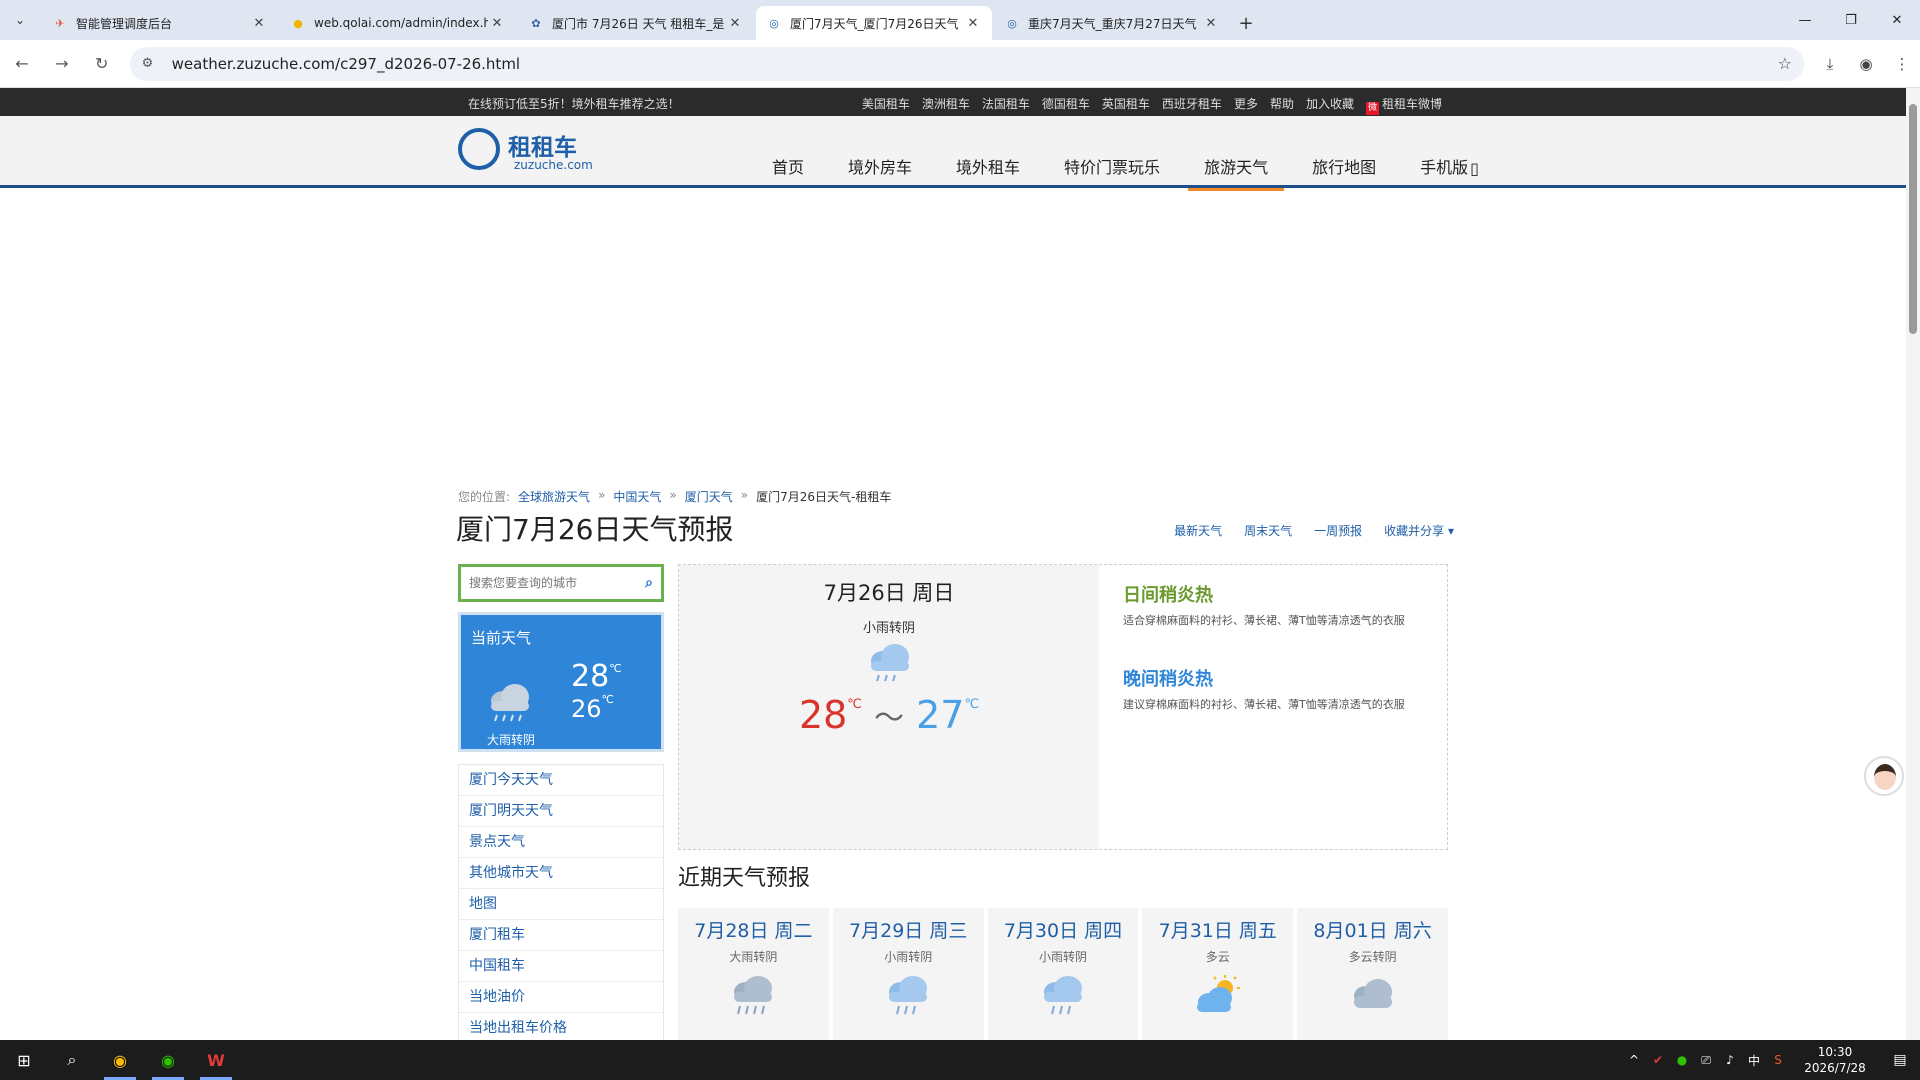  What do you see at coordinates (1338, 530) in the screenshot?
I see `week-forecast-link: 一周预报` at bounding box center [1338, 530].